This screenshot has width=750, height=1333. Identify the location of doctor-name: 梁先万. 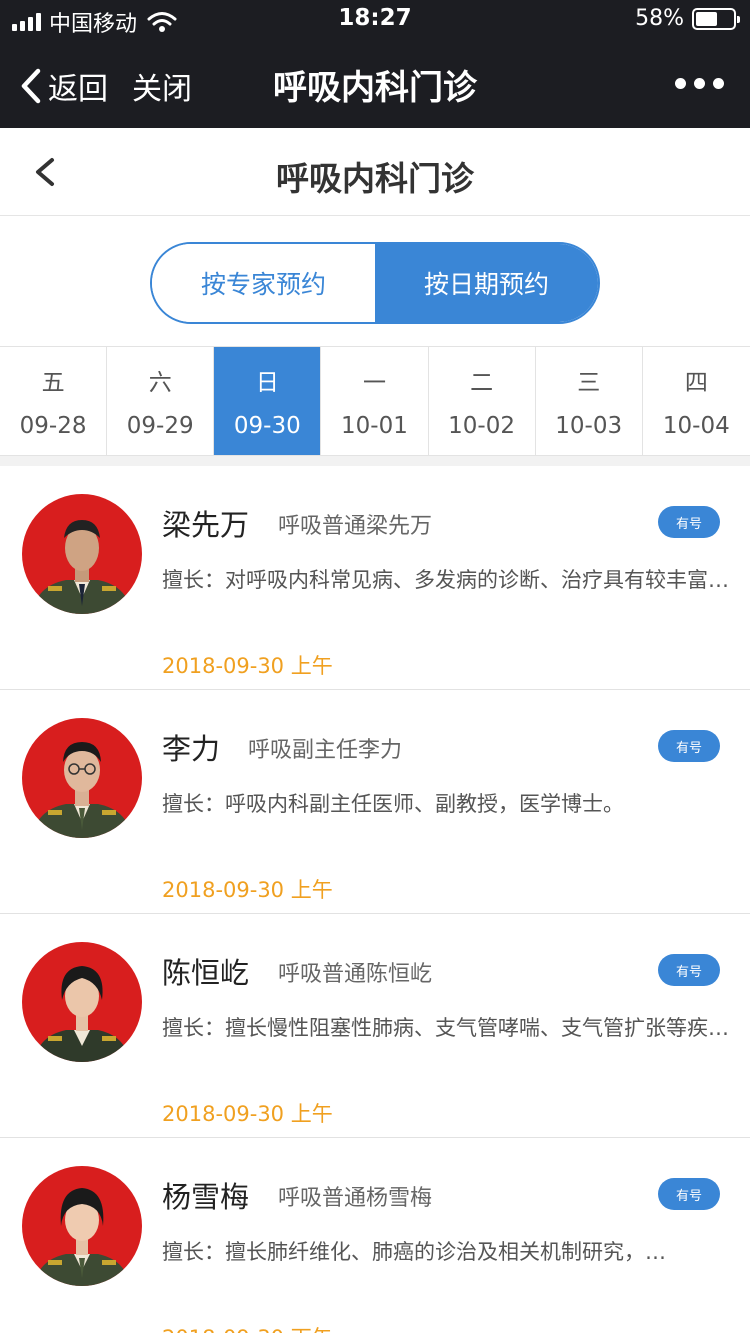
(206, 525).